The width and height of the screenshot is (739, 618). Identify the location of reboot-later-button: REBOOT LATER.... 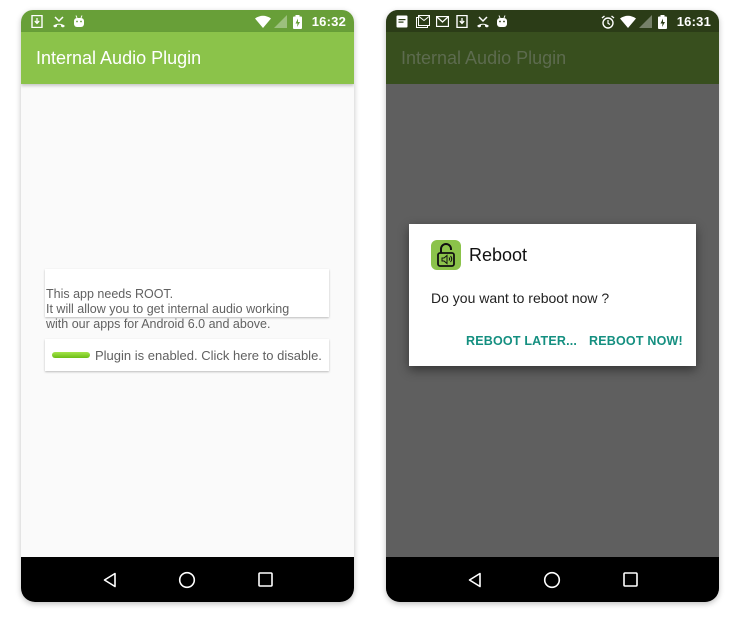
(521, 341).